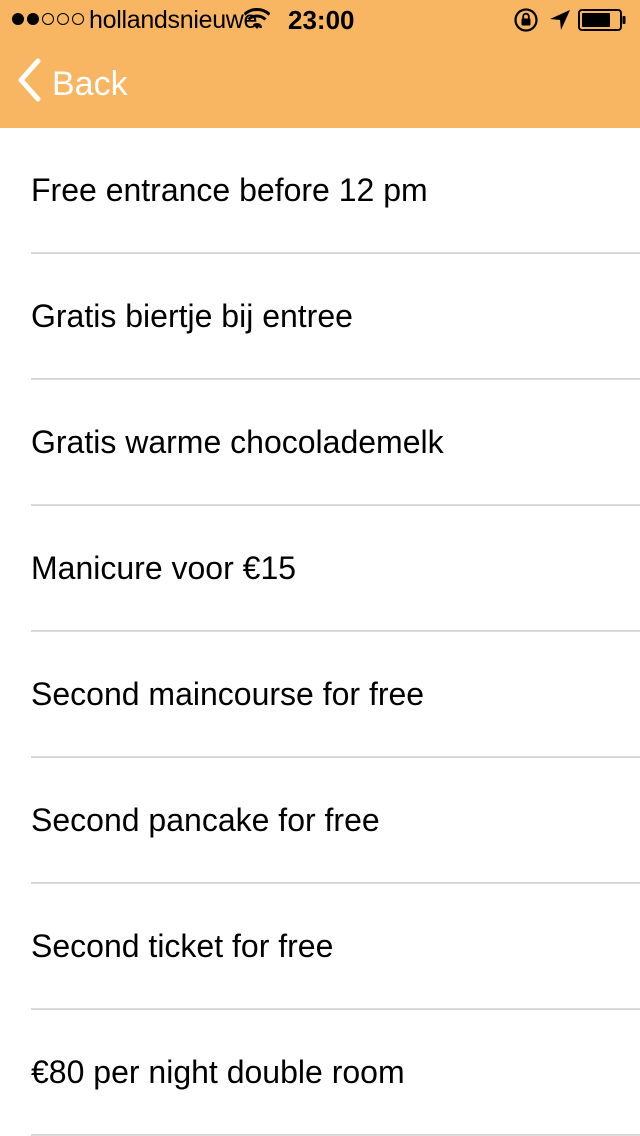 The height and width of the screenshot is (1136, 640). I want to click on list-item-label: Free entrance before 12 pm, so click(229, 190).